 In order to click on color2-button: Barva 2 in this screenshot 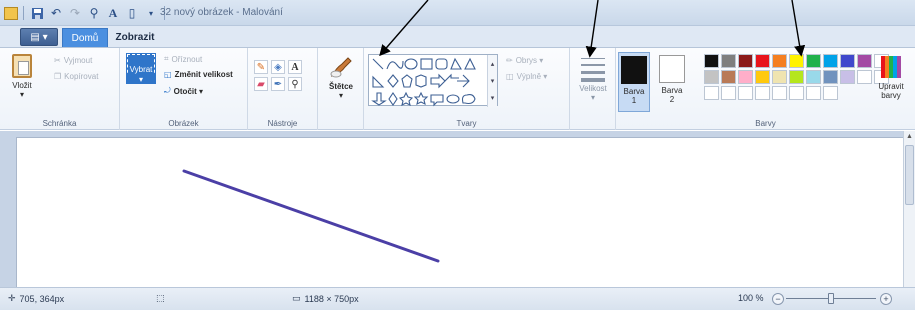, I will do `click(672, 82)`.